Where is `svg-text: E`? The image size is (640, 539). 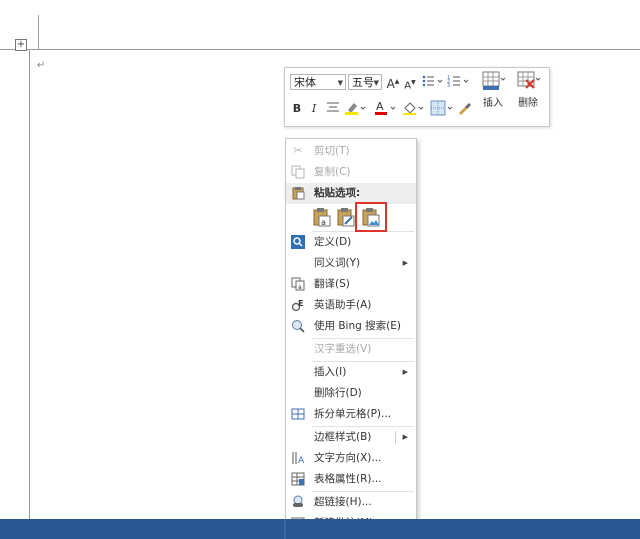
svg-text: E is located at coordinates (300, 303).